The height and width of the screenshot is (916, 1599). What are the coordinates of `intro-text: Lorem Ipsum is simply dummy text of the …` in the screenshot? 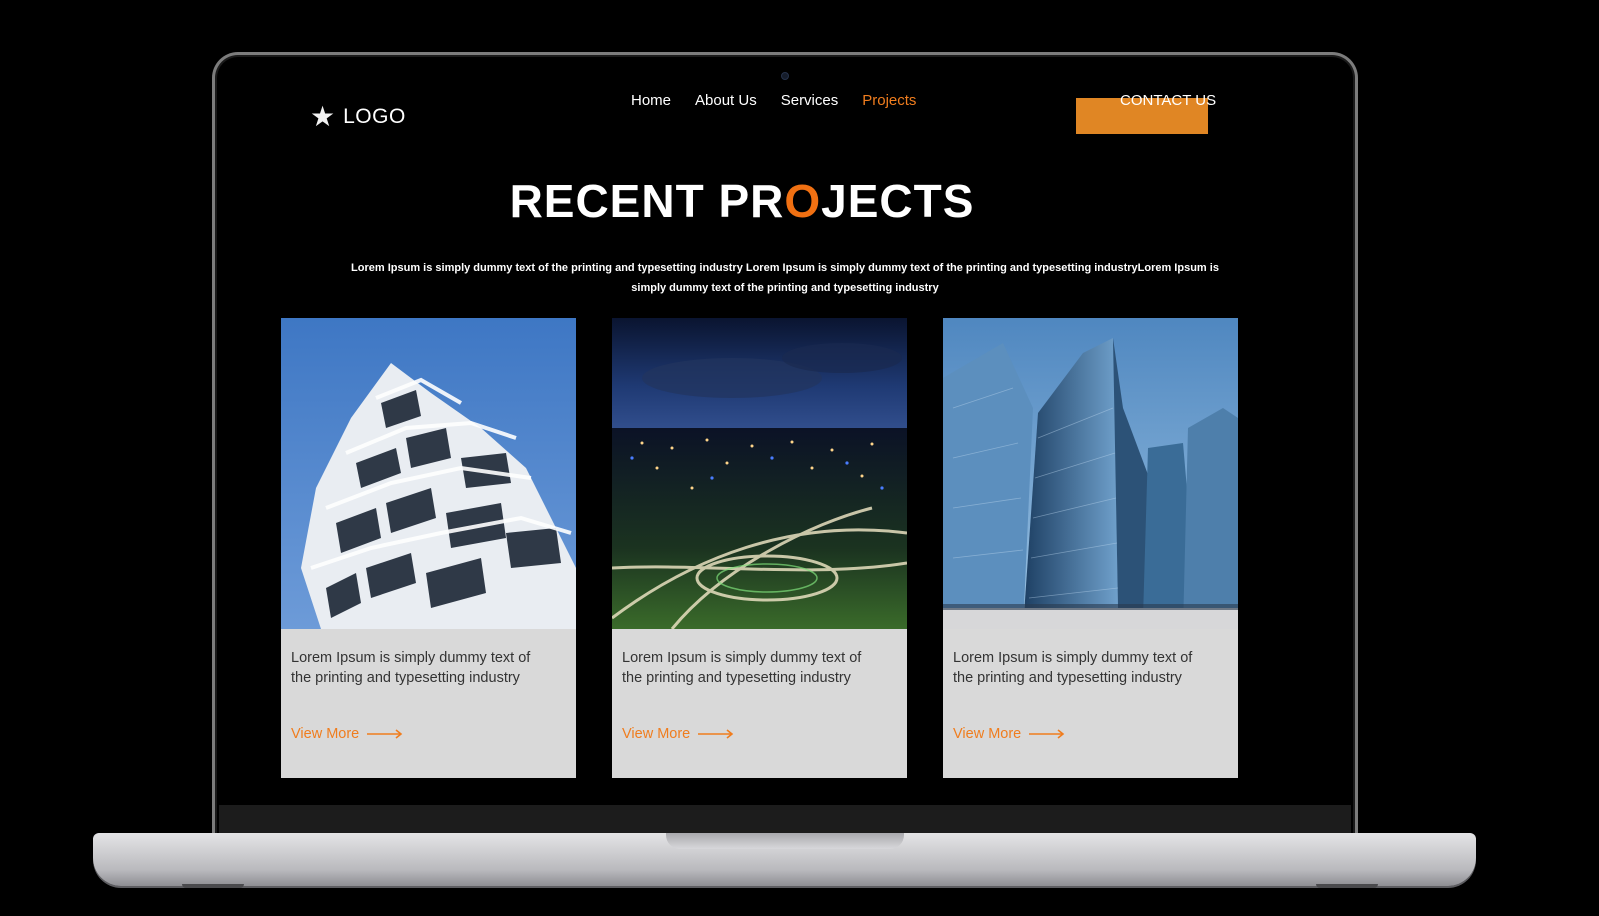 It's located at (785, 278).